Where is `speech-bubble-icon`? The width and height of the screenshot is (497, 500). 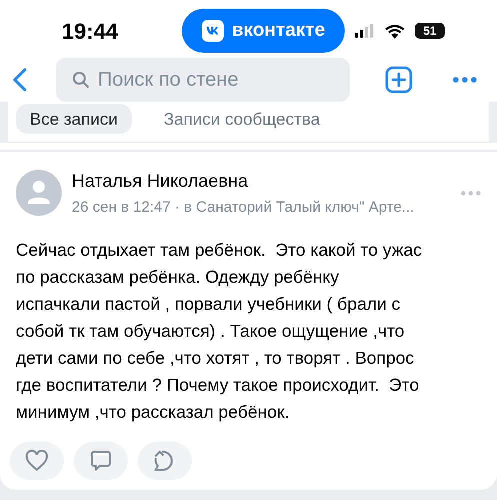
speech-bubble-icon is located at coordinates (101, 461).